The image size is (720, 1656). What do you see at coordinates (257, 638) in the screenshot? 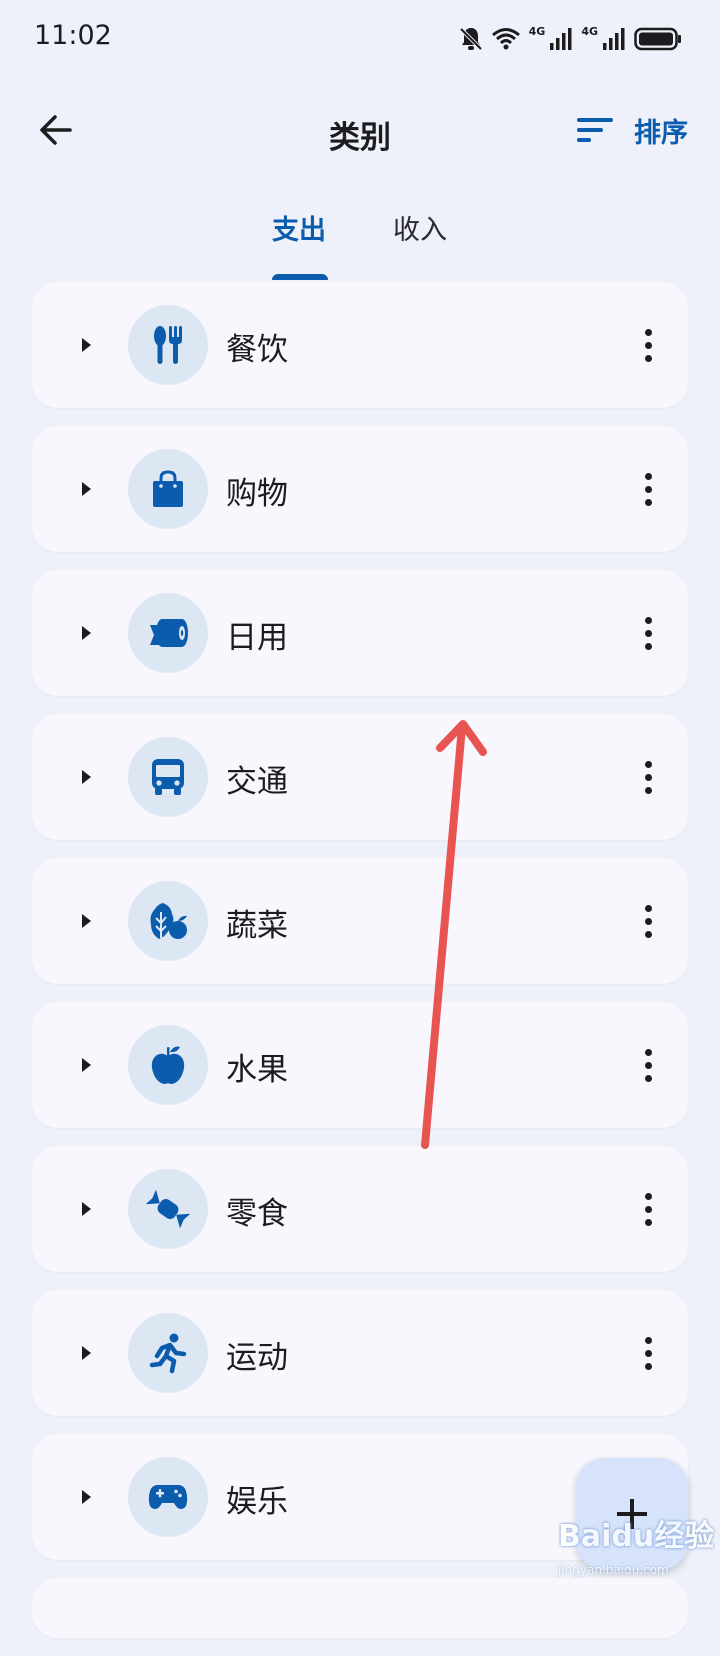
I see `category-label: 日用` at bounding box center [257, 638].